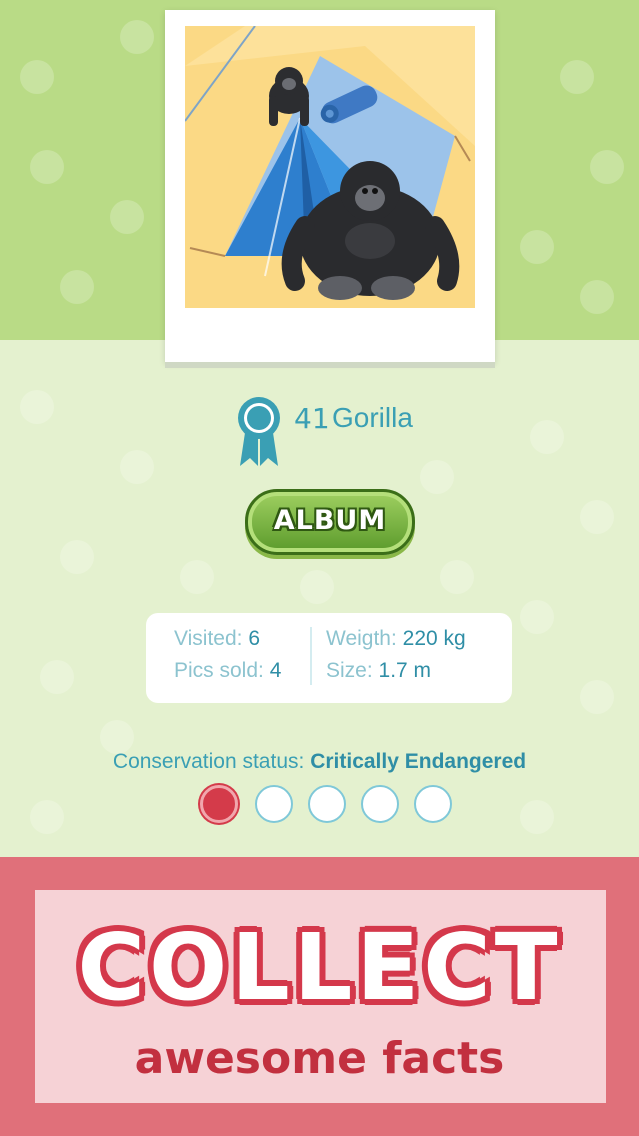 The height and width of the screenshot is (1136, 639). I want to click on pics-sold-value: 4, so click(275, 670).